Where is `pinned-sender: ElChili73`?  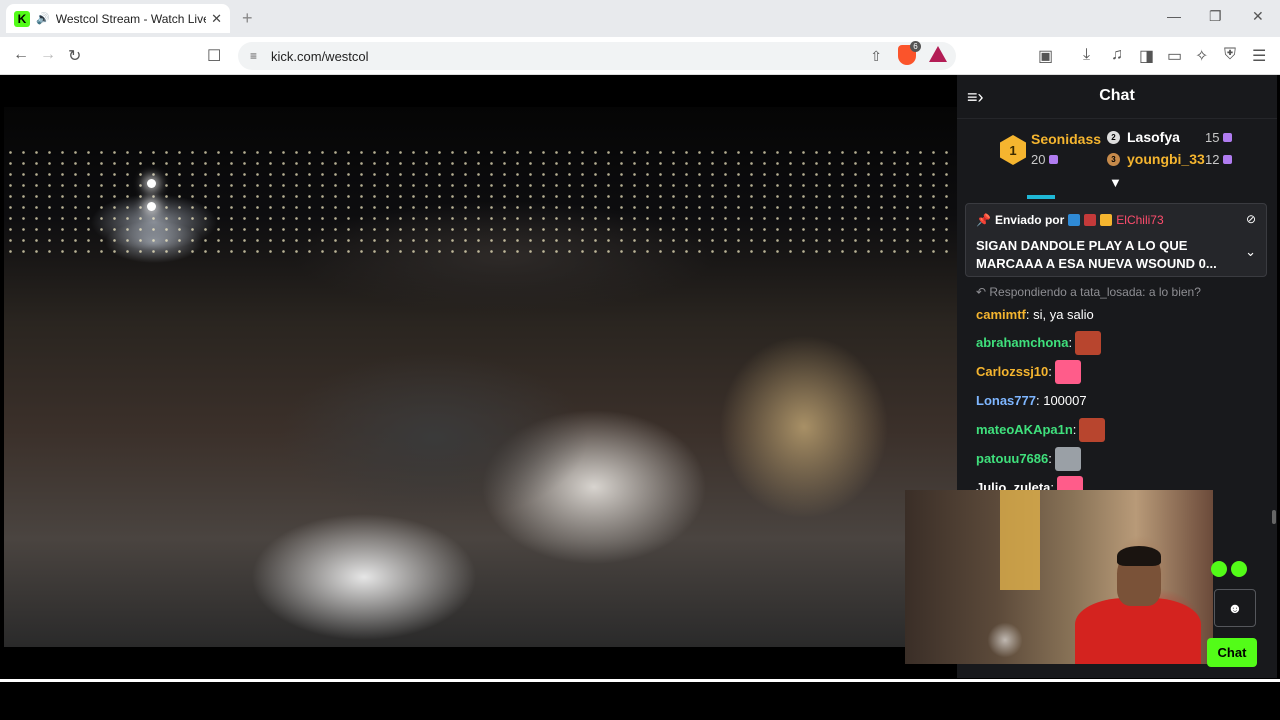 pinned-sender: ElChili73 is located at coordinates (1139, 220).